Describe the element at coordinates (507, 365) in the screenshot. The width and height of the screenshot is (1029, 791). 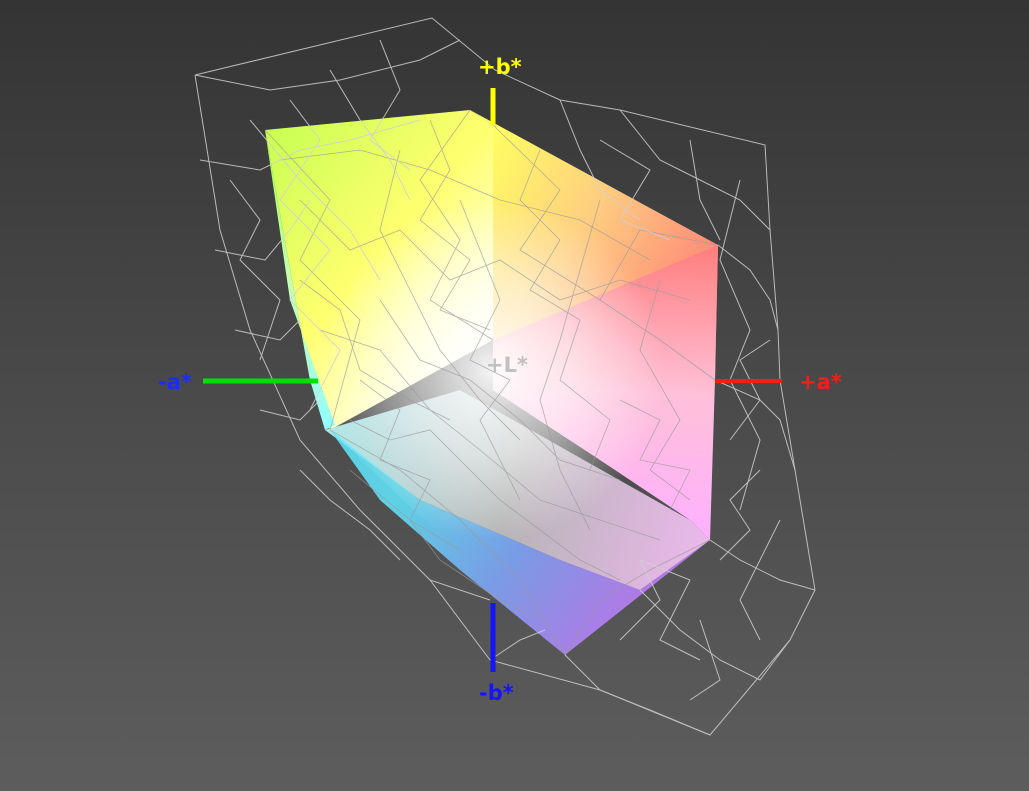
I see `axis-label-plus-L: +L*` at that location.